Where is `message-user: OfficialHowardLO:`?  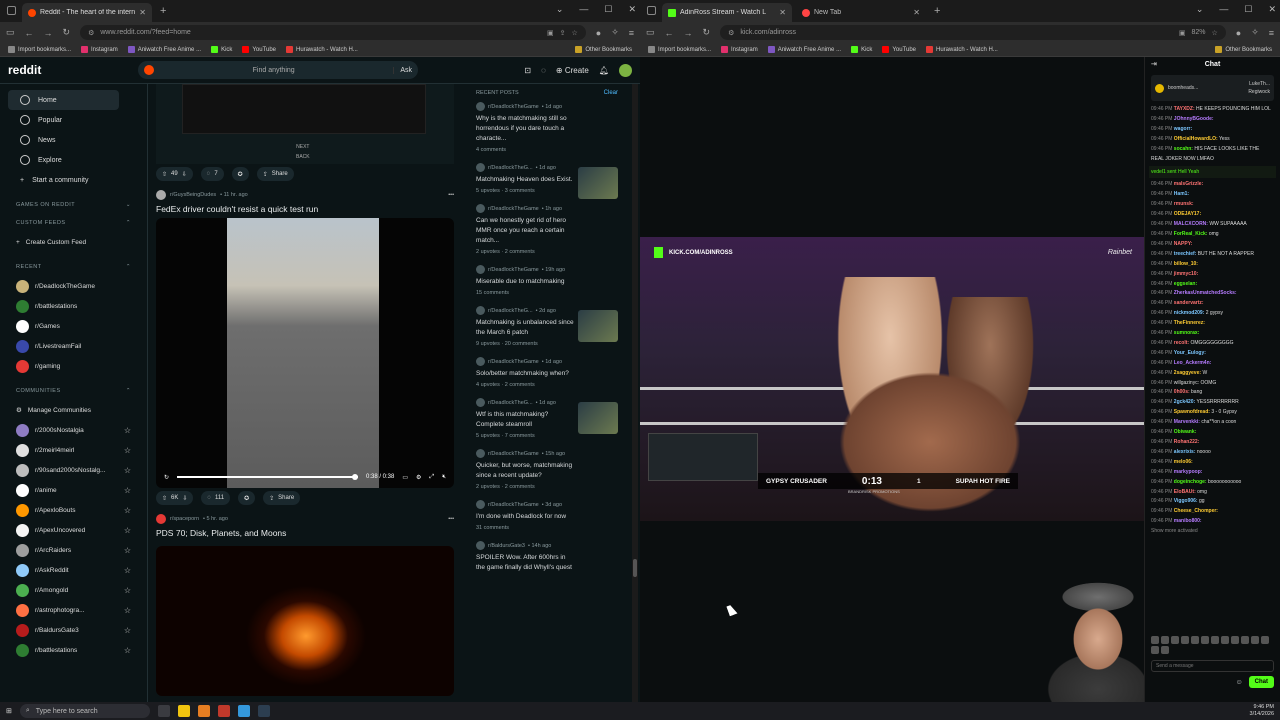
message-user: OfficialHowardLO: is located at coordinates (1196, 139).